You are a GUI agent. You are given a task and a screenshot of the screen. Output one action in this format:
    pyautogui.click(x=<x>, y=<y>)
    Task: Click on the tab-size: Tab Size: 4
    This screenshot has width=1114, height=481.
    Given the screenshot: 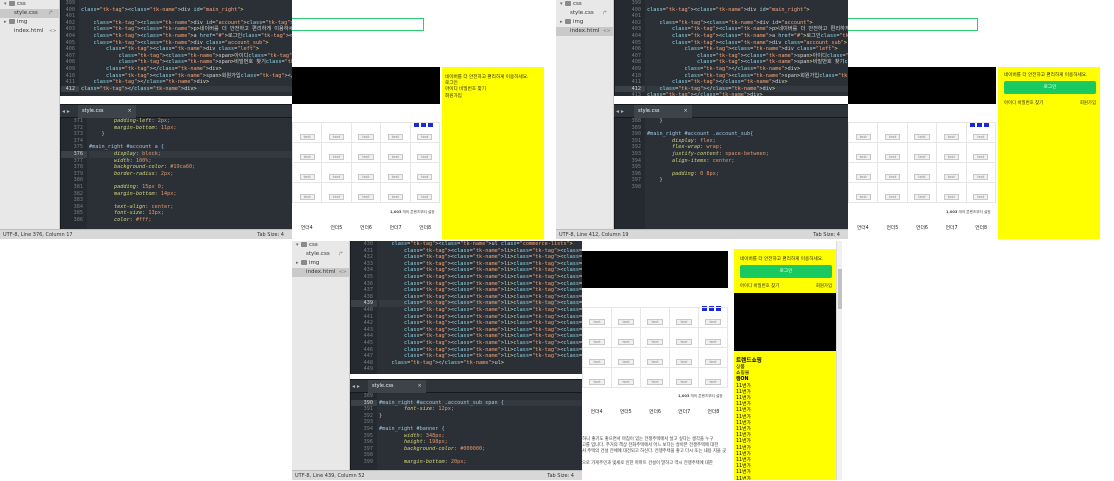 What is the action you would take?
    pyautogui.click(x=270, y=235)
    